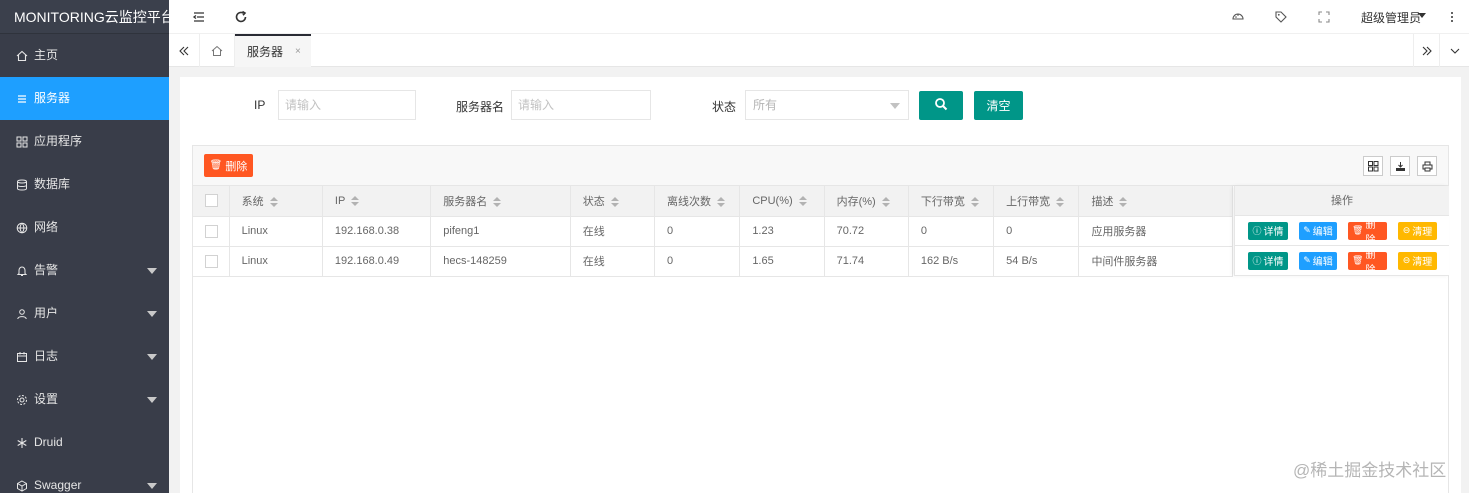 Image resolution: width=1469 pixels, height=493 pixels. I want to click on clean-label: 清理, so click(1422, 262).